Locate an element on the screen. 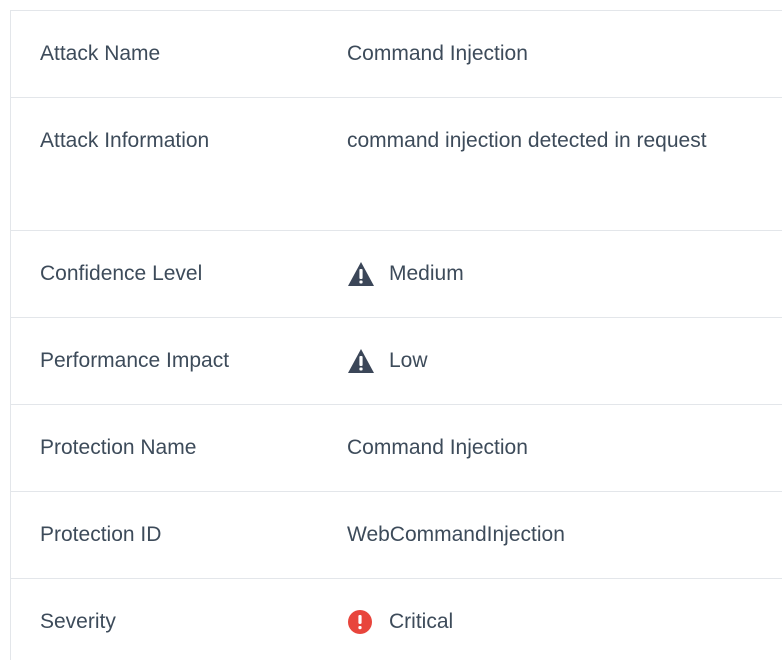  row-attack-name: Attack Name Command Injection is located at coordinates (396, 54).